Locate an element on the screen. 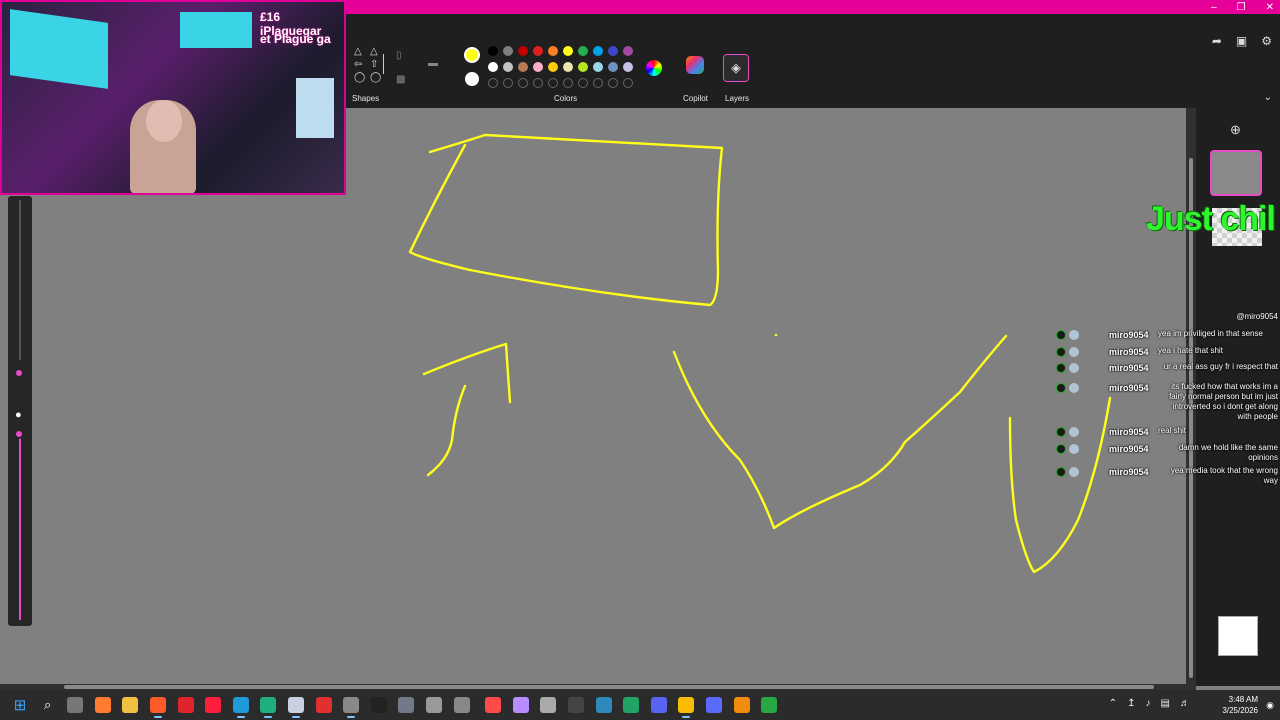 The height and width of the screenshot is (720, 1280). steam-icon is located at coordinates (296, 705).